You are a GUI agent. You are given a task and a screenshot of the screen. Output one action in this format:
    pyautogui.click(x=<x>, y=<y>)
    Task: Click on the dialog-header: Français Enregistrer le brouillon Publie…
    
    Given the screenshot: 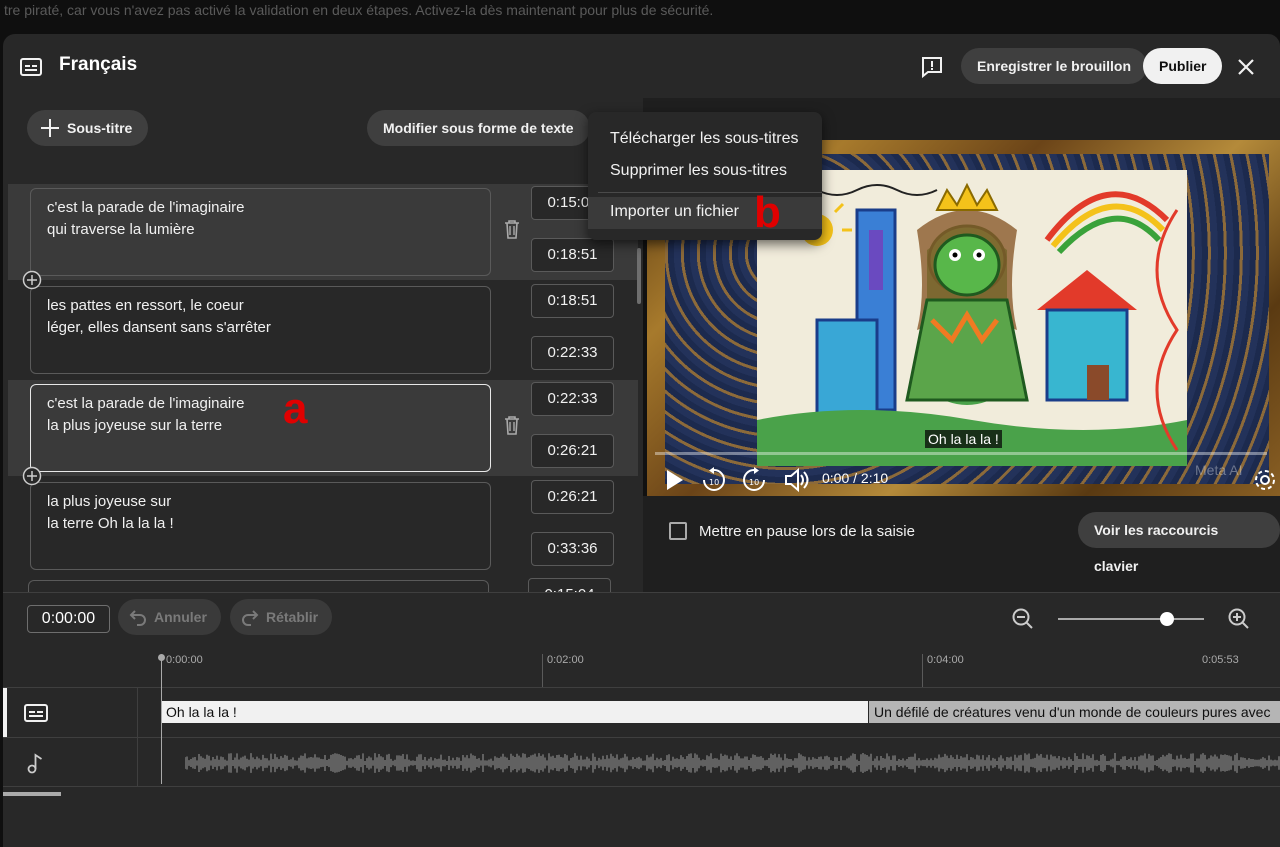 What is the action you would take?
    pyautogui.click(x=641, y=66)
    